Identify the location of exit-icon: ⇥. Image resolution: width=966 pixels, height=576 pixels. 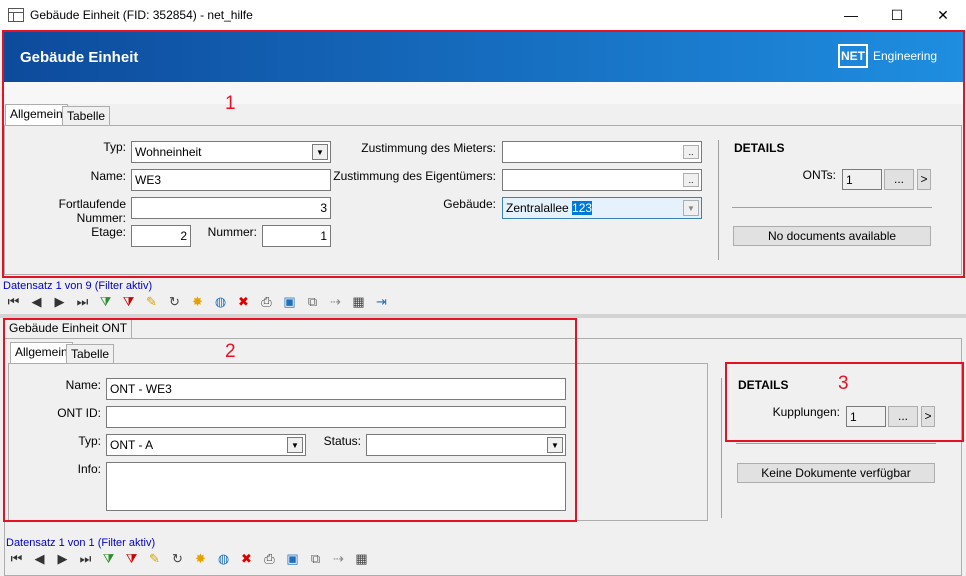
(381, 302).